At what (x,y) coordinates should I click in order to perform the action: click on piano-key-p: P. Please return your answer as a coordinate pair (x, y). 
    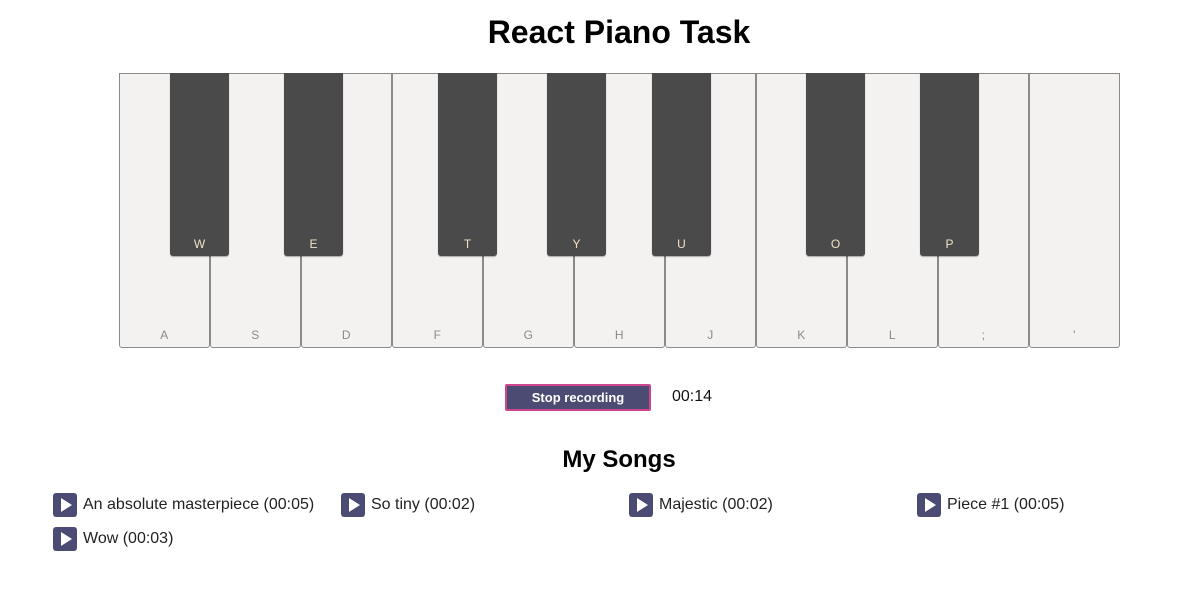
    Looking at the image, I should click on (949, 164).